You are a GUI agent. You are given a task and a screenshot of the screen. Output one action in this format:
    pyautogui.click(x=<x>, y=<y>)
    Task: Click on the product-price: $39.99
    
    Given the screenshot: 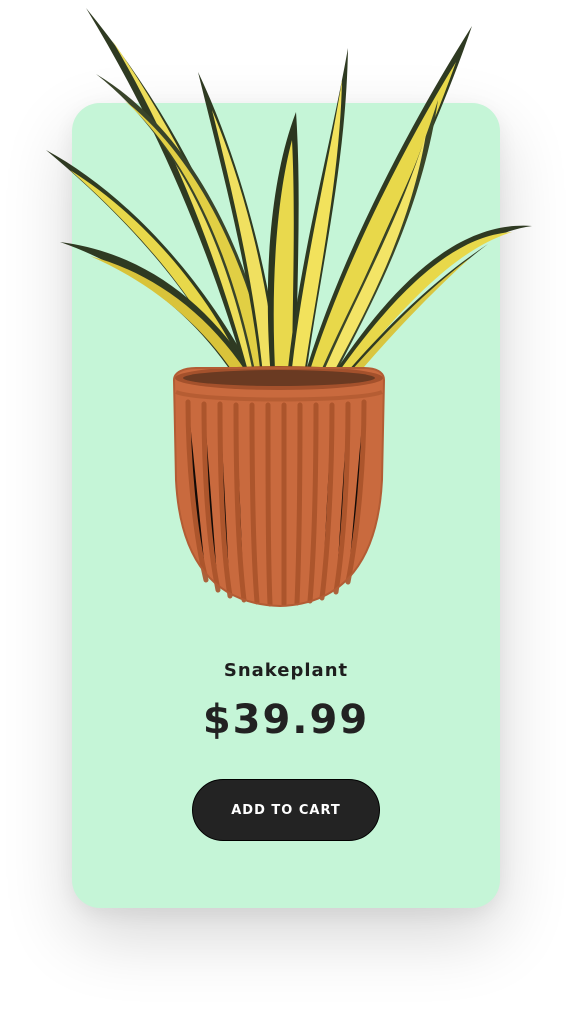 What is the action you would take?
    pyautogui.click(x=286, y=720)
    